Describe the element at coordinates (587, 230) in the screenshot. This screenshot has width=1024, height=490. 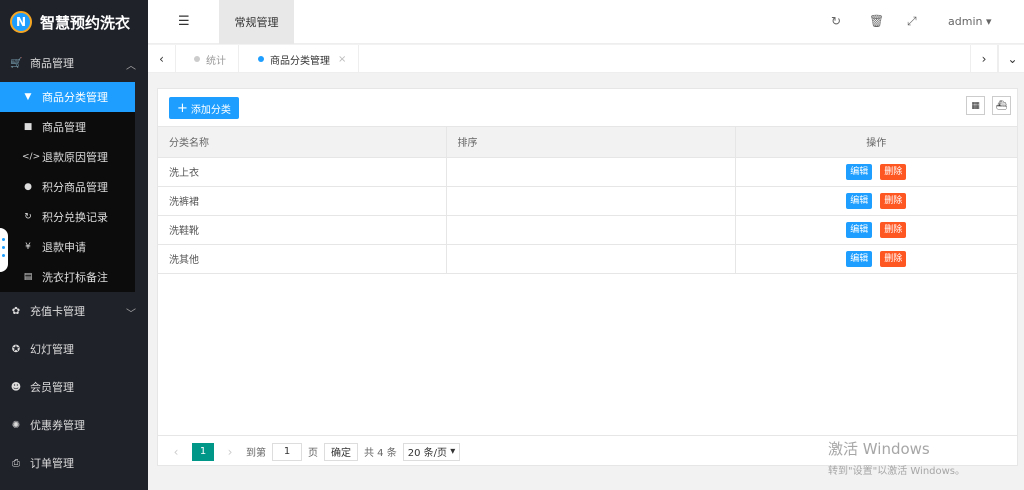
I see `table-row: 洗鞋靴 编辑 删除` at that location.